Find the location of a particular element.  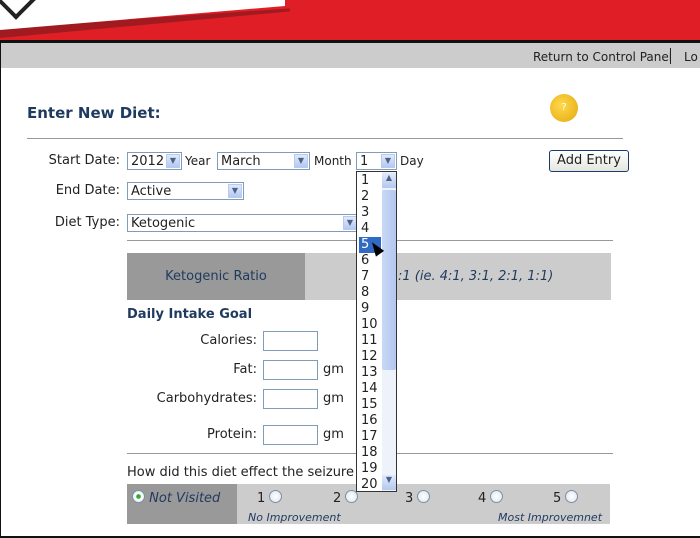

year-label: Year is located at coordinates (198, 161).